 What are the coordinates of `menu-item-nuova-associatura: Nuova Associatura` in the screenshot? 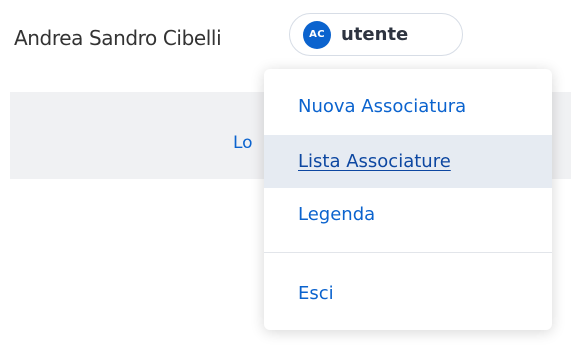 It's located at (408, 107).